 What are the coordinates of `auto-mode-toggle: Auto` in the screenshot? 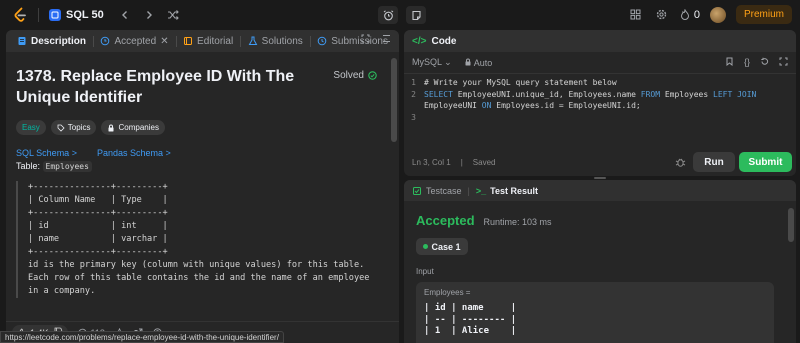 It's located at (478, 62).